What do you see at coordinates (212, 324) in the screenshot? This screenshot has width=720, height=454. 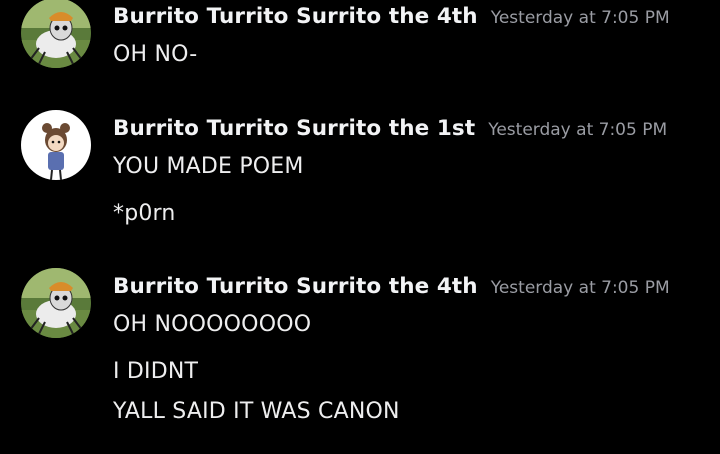 I see `message-text: OH NOOOOOOOO` at bounding box center [212, 324].